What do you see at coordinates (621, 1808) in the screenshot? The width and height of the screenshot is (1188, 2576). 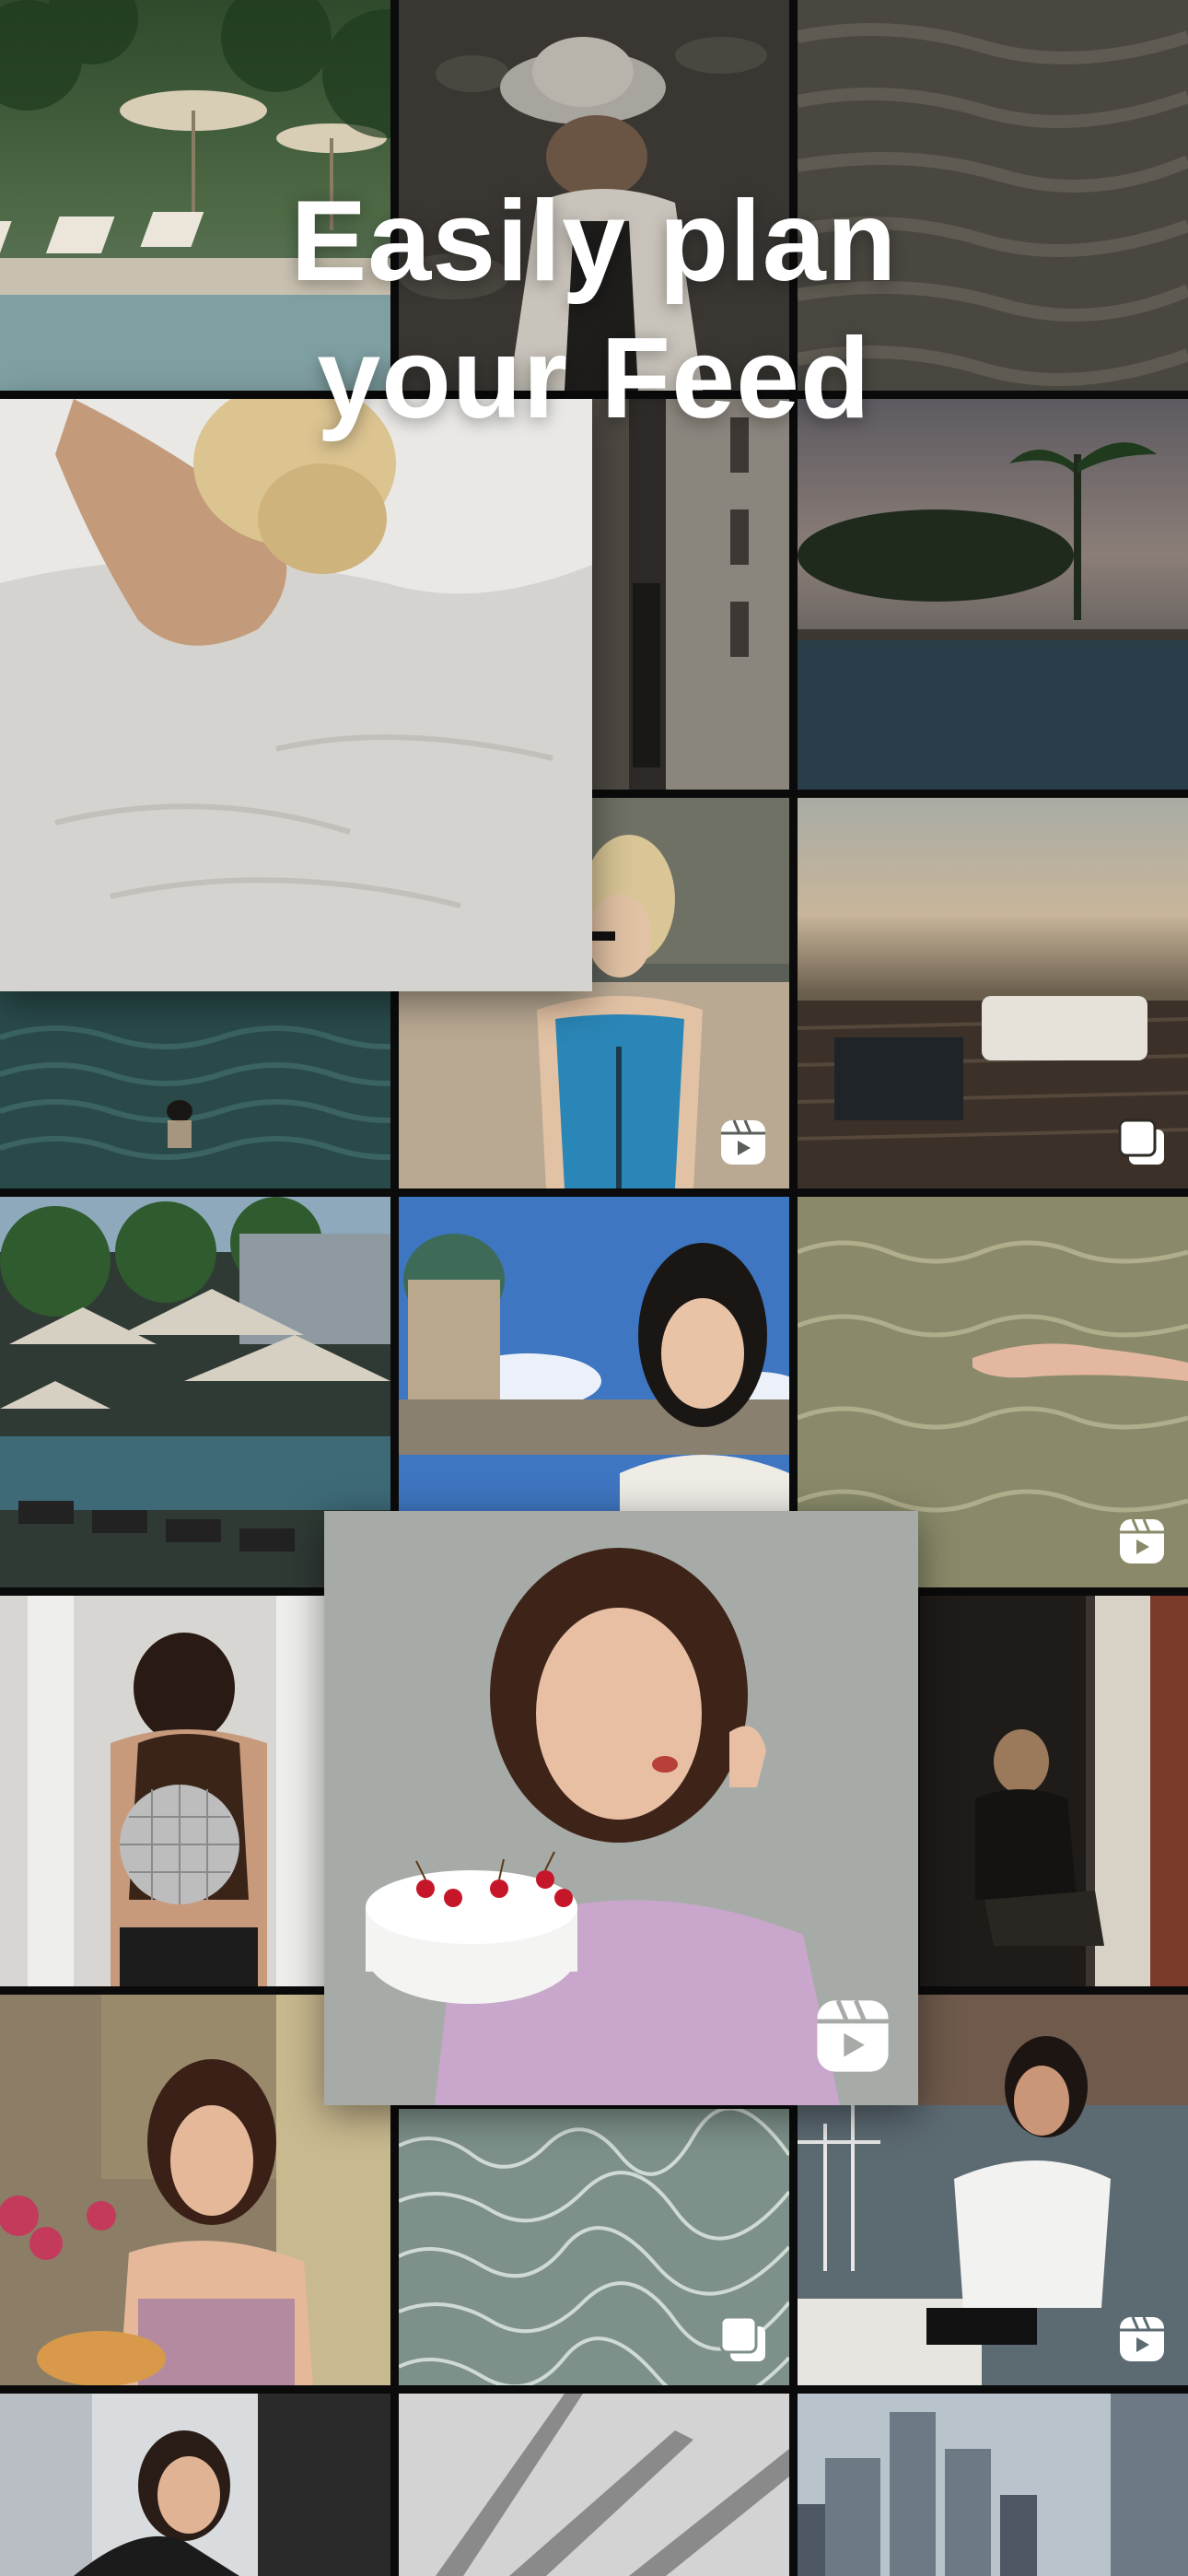 I see `tile-birthday-cake` at bounding box center [621, 1808].